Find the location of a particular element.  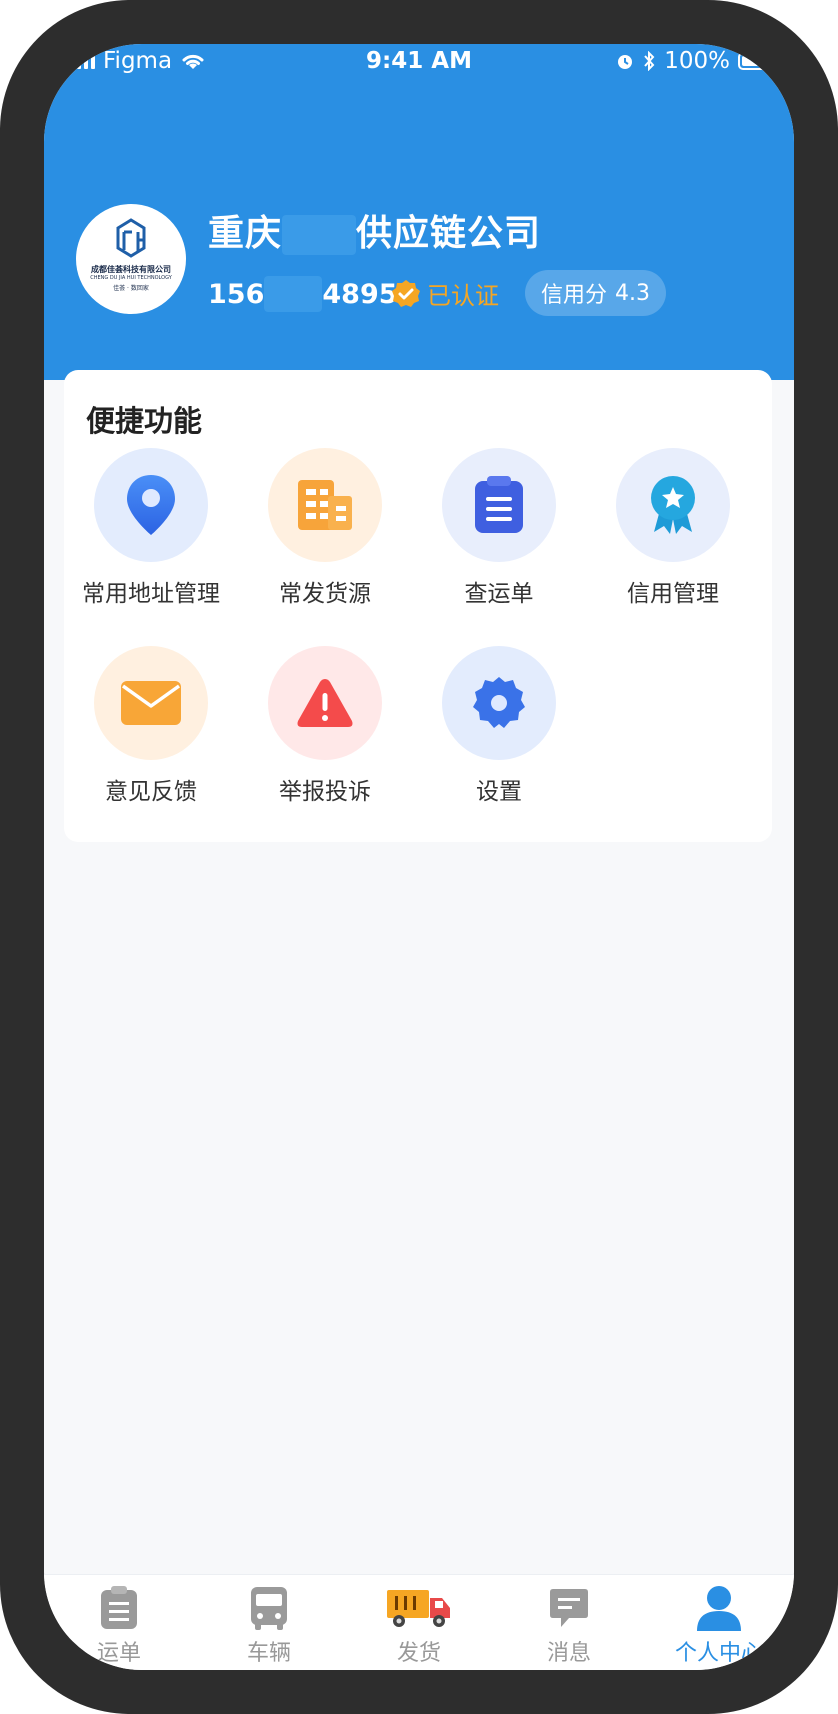

bluetooth-icon is located at coordinates (649, 61).